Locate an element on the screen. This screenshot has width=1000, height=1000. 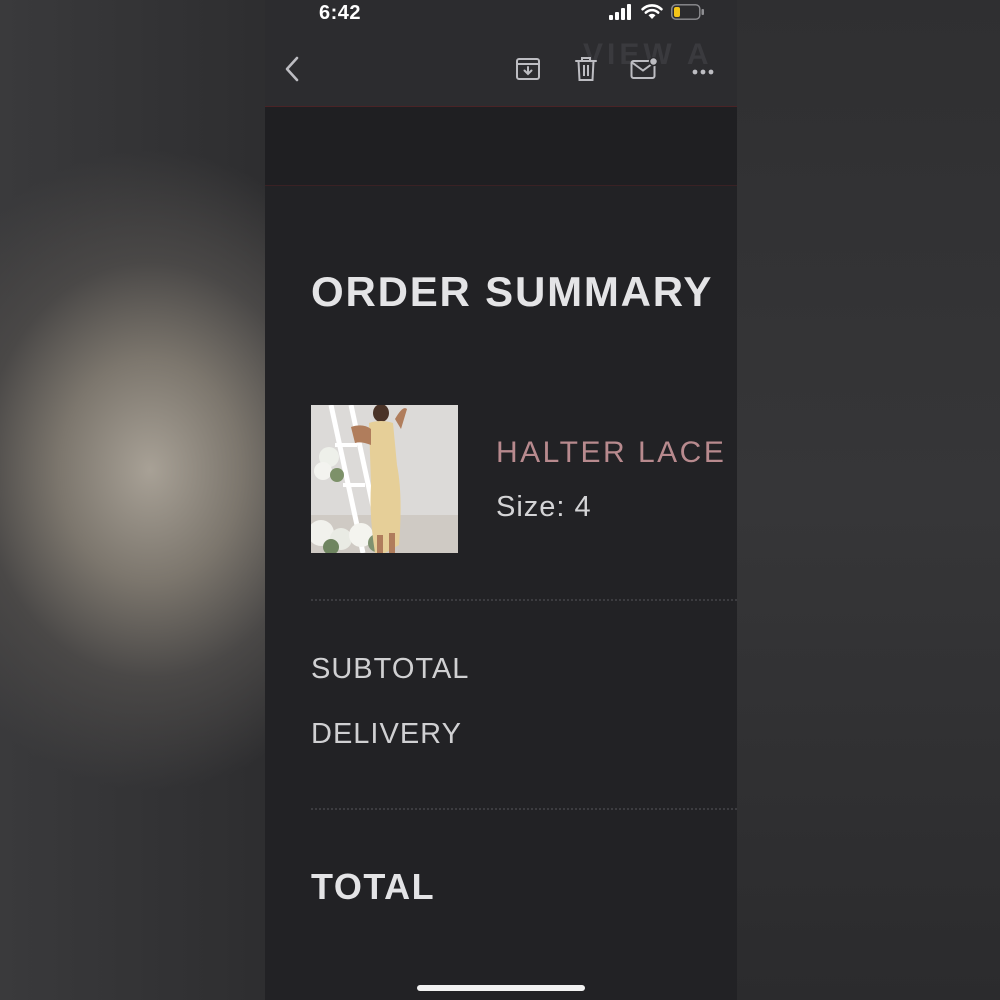
mark-unread-button is located at coordinates (644, 71).